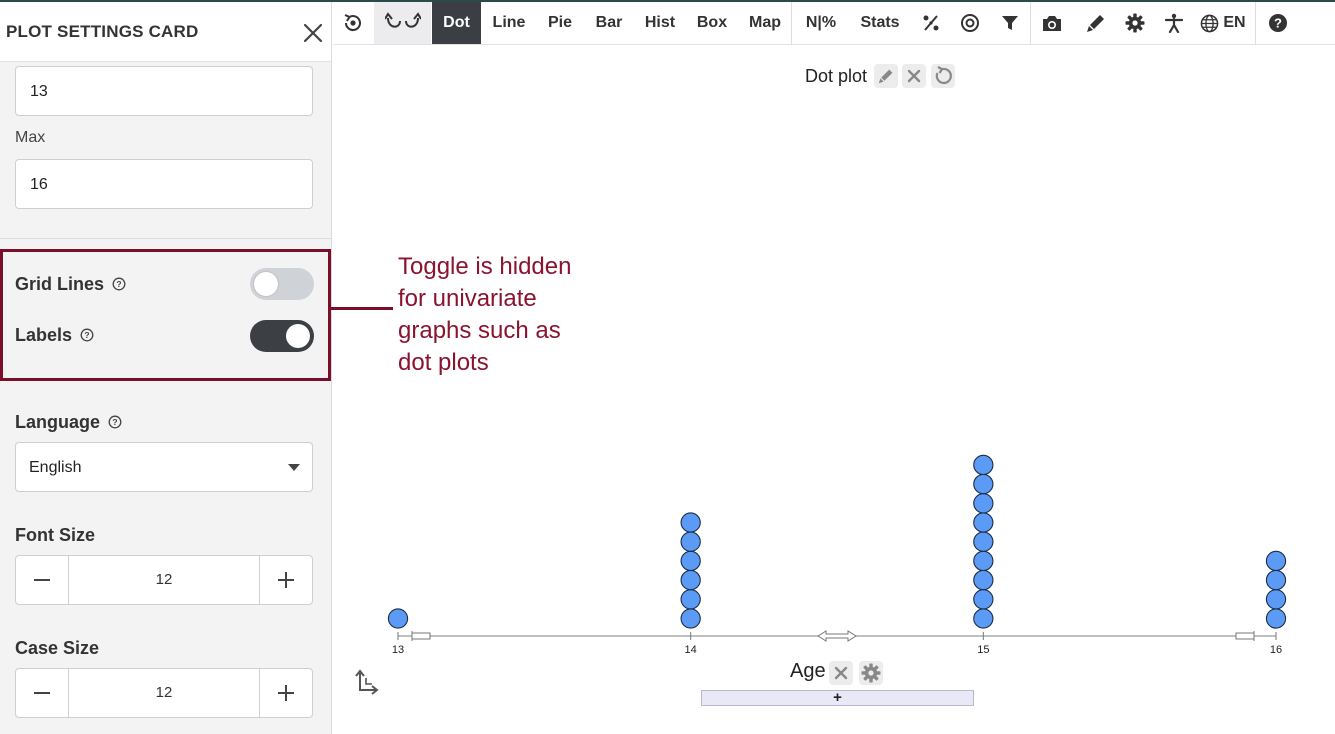  I want to click on close-button, so click(313, 33).